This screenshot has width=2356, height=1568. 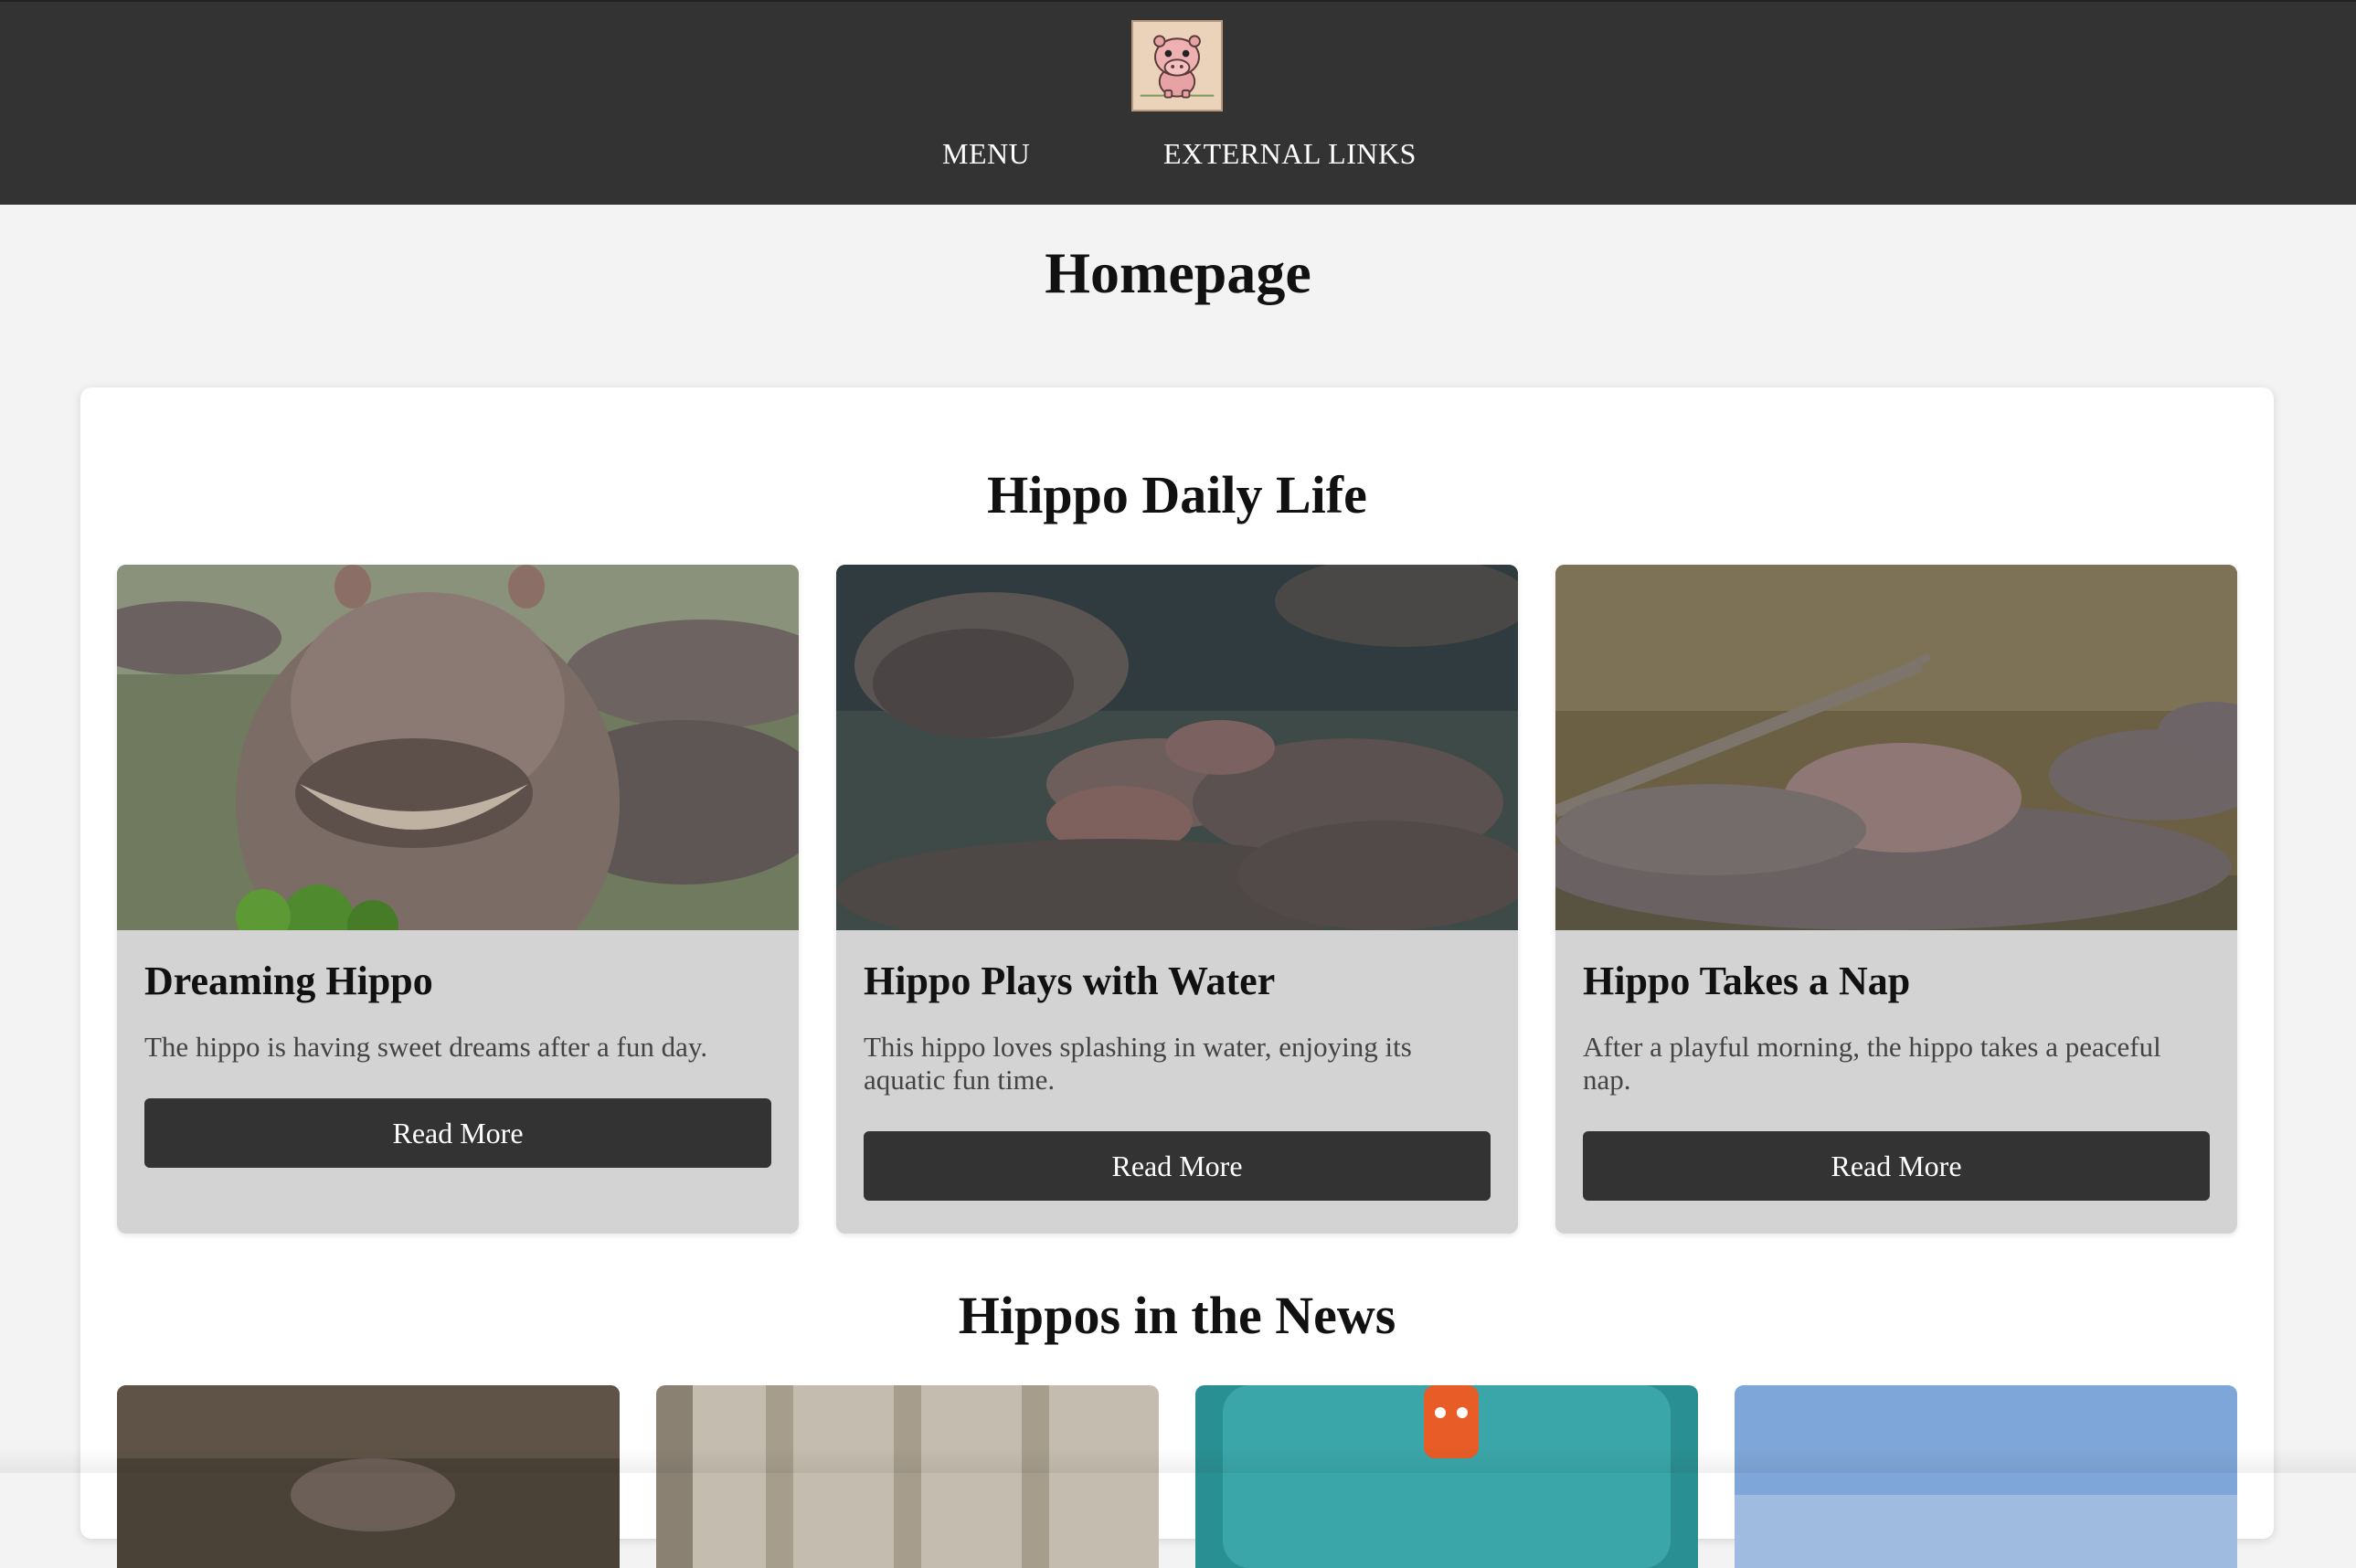 What do you see at coordinates (1290, 154) in the screenshot?
I see `nav-external-links-link: EXTERNAL LINKS` at bounding box center [1290, 154].